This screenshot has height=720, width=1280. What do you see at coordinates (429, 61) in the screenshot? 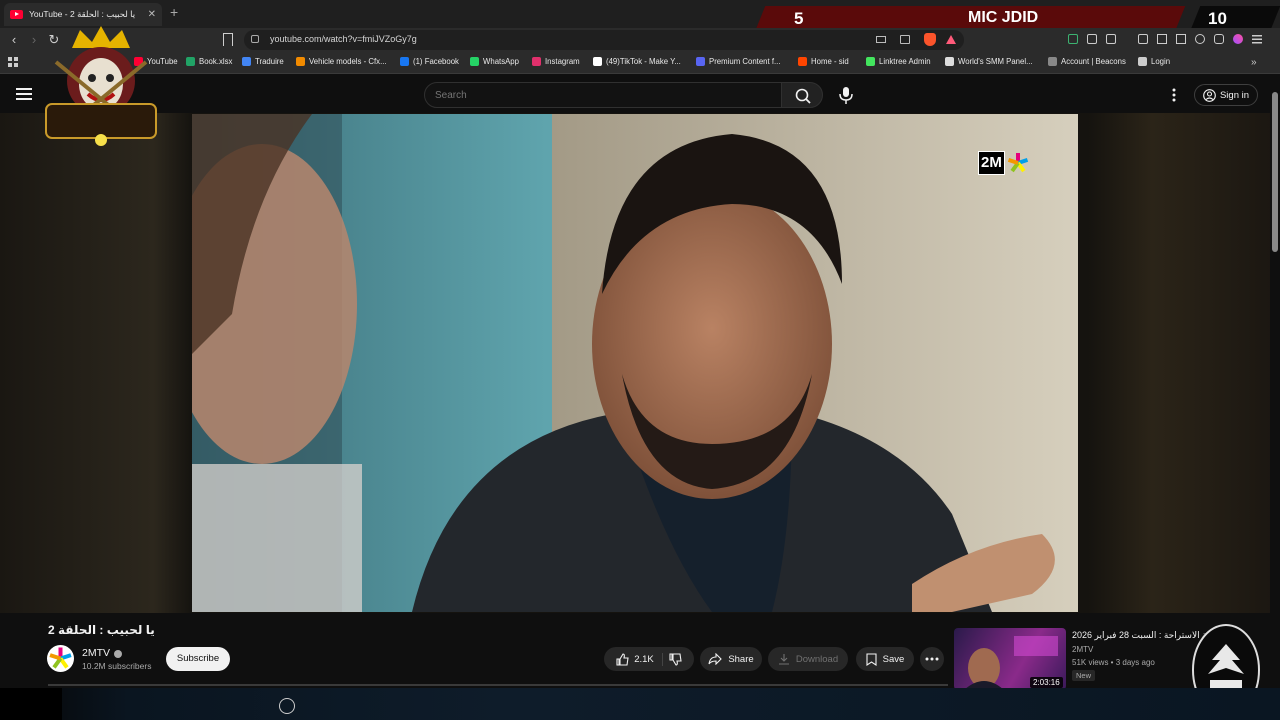
I see `bookmark-item: (1) Facebook` at bounding box center [429, 61].